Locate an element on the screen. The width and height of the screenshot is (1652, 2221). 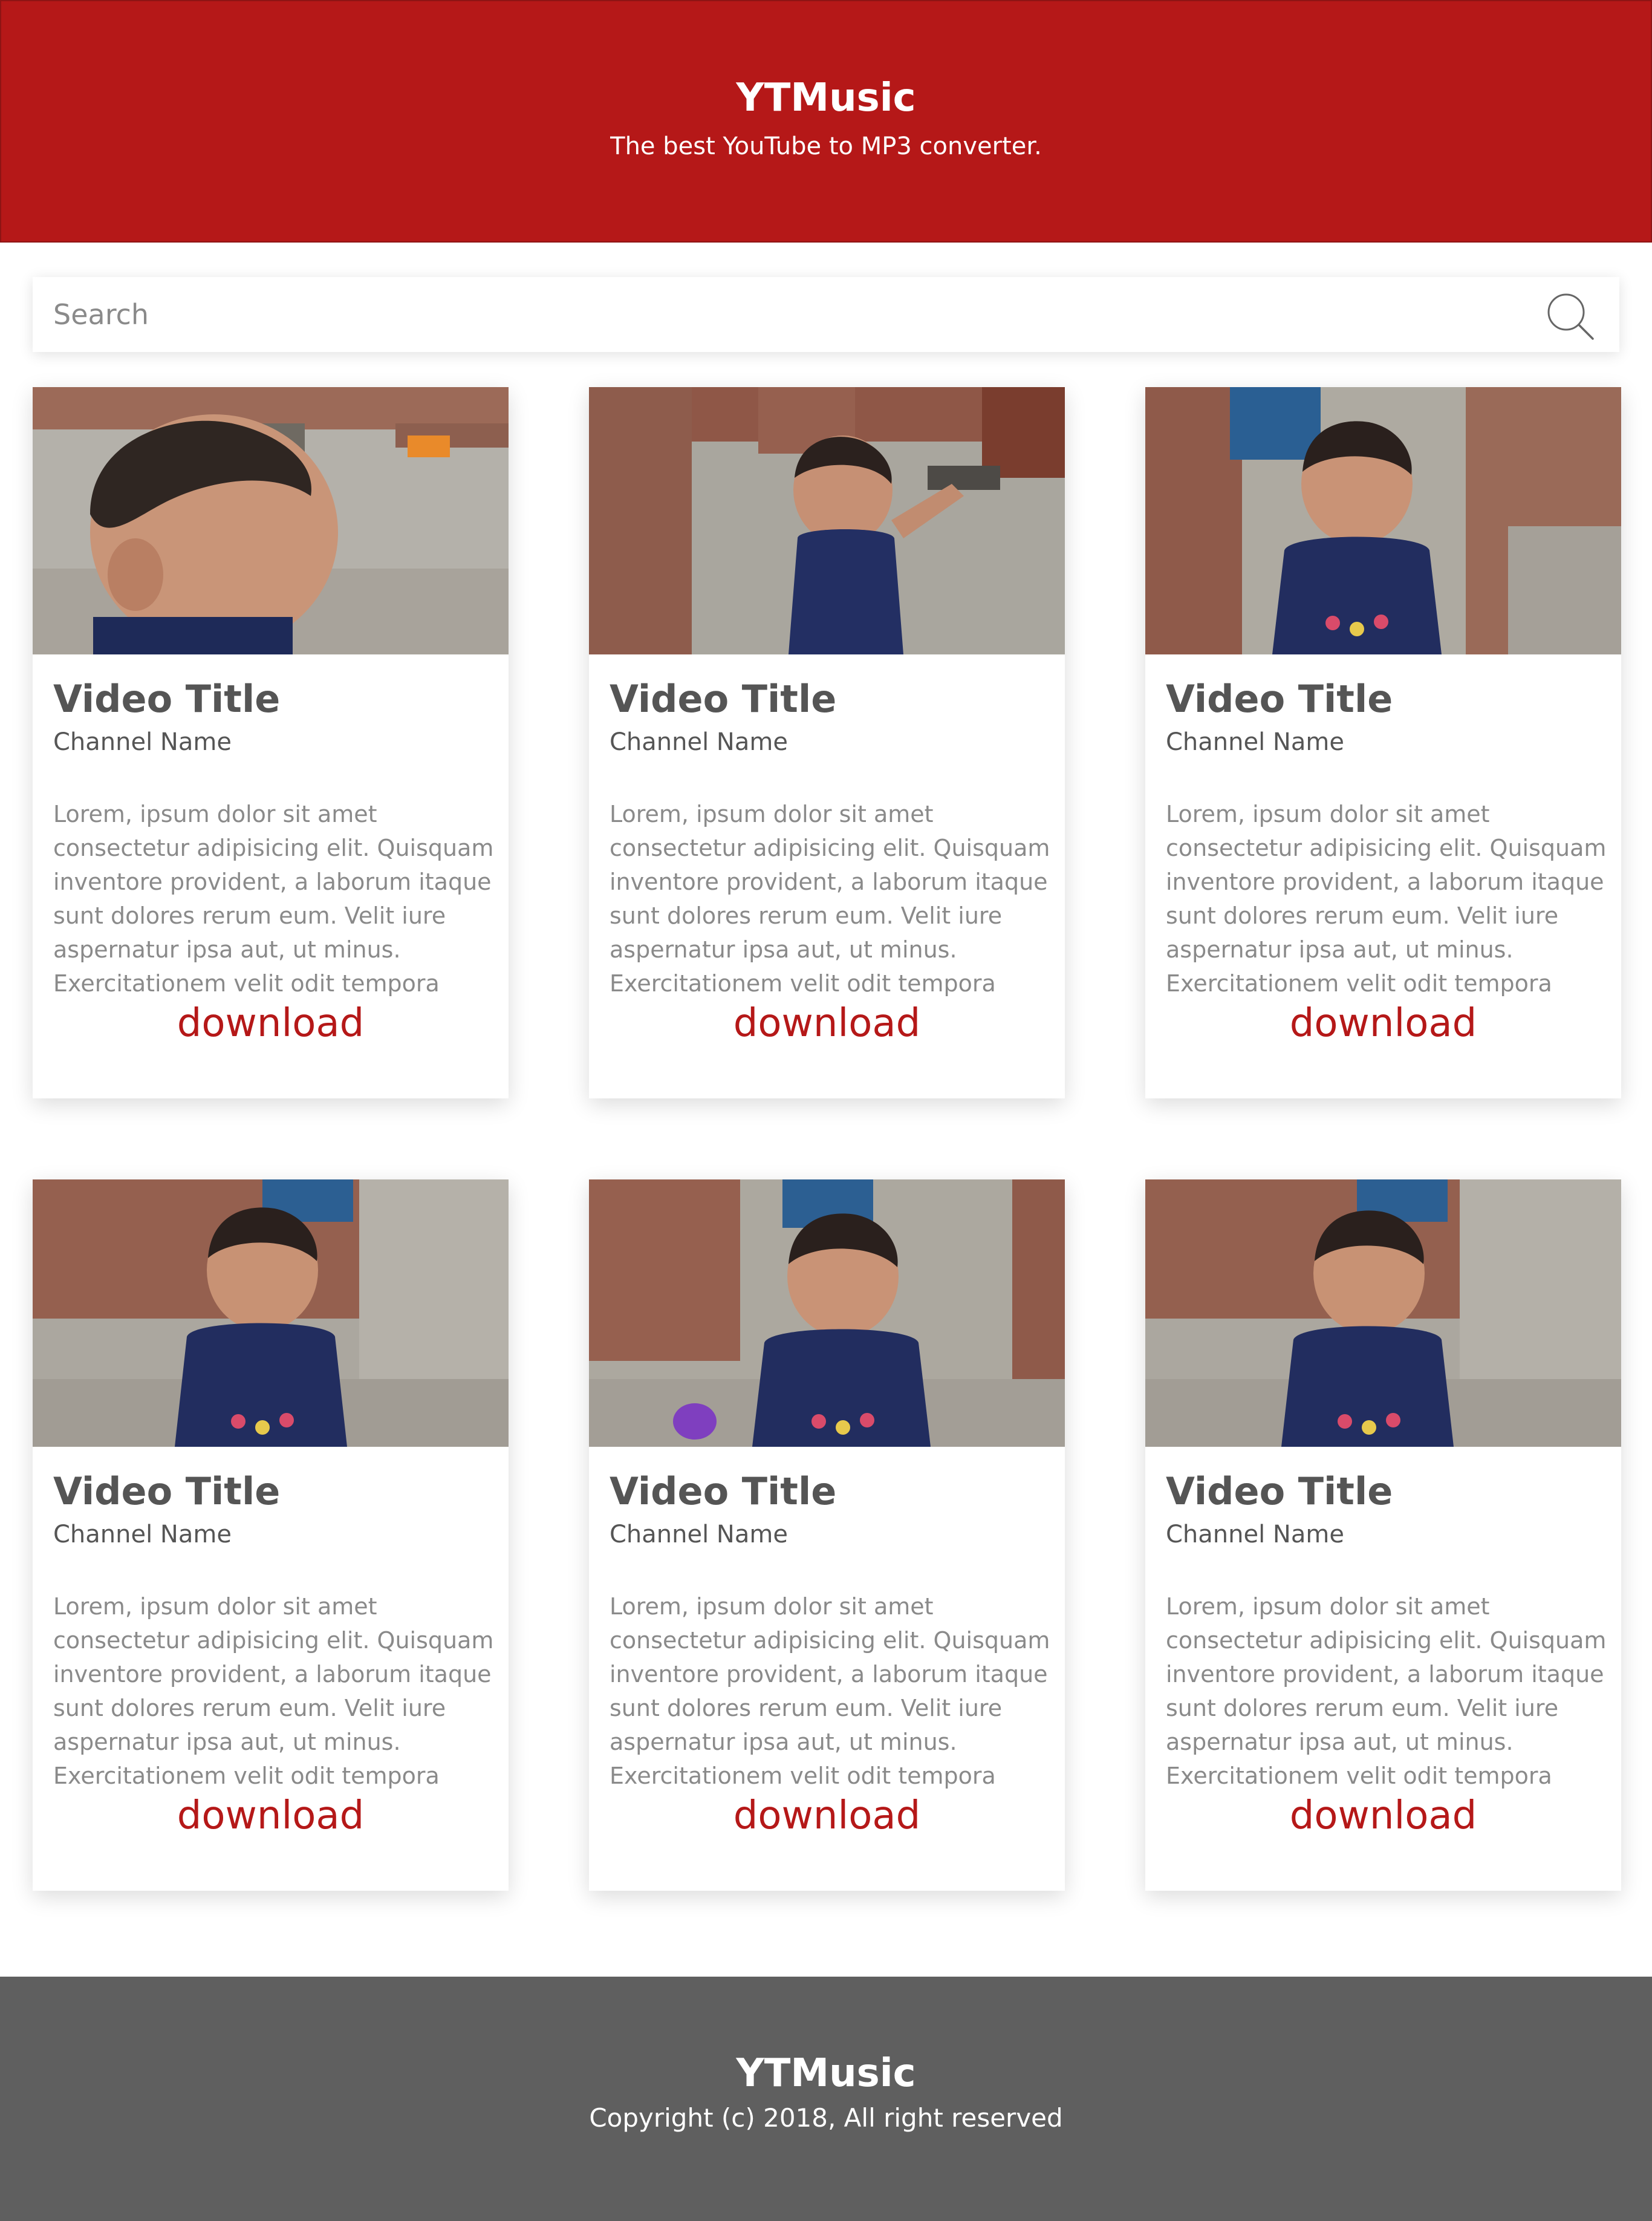
header-tagline: The best YouTube to MP3 converter. is located at coordinates (826, 146).